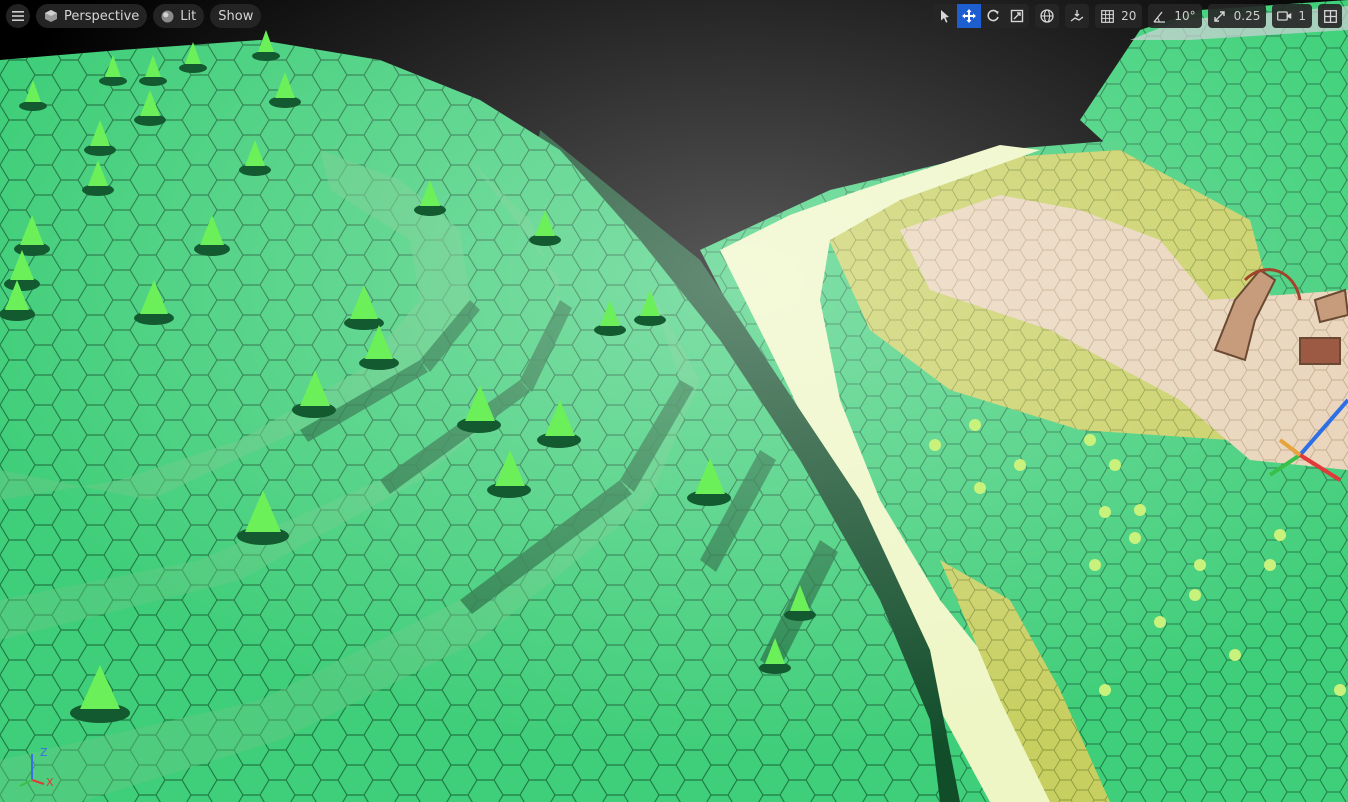 Image resolution: width=1348 pixels, height=802 pixels. I want to click on transform-mode-group, so click(981, 16).